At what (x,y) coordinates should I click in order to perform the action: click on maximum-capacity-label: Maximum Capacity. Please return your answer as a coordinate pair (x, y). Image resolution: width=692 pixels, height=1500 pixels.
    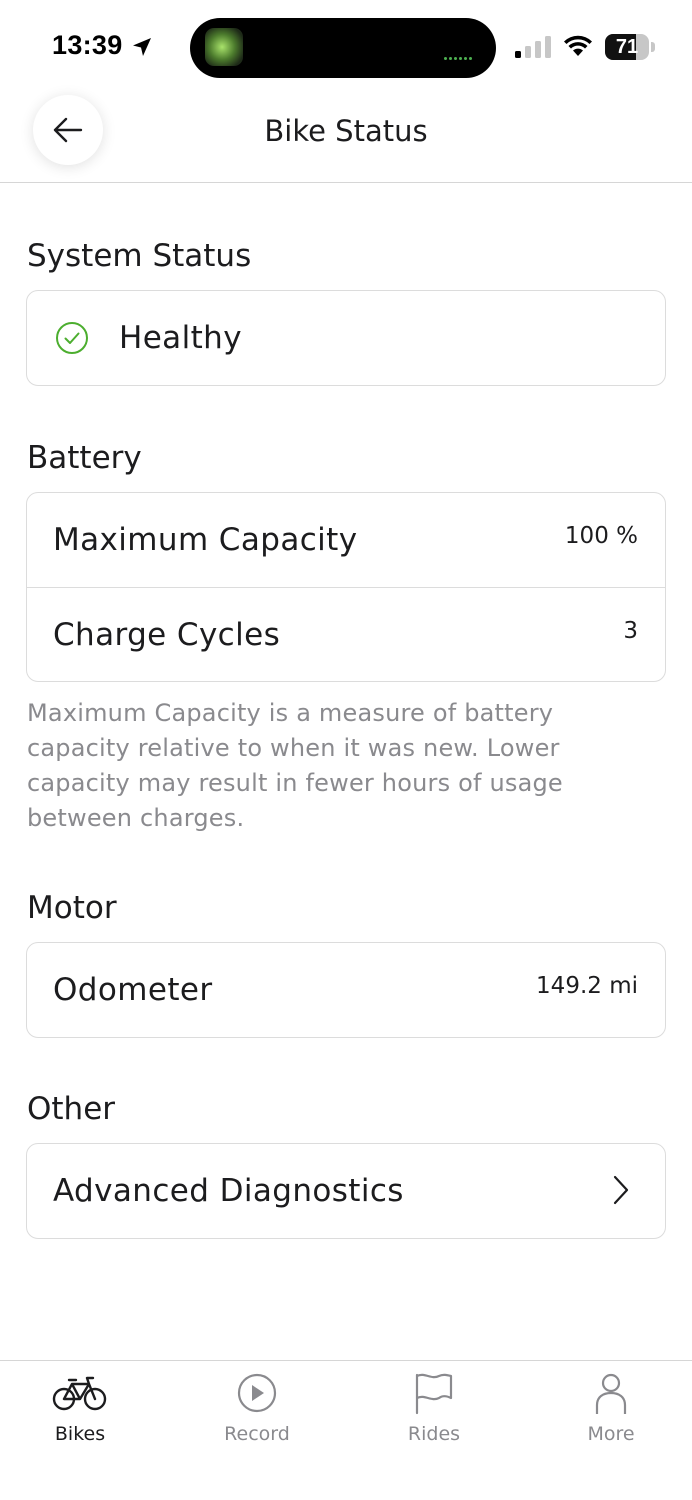
    Looking at the image, I should click on (205, 540).